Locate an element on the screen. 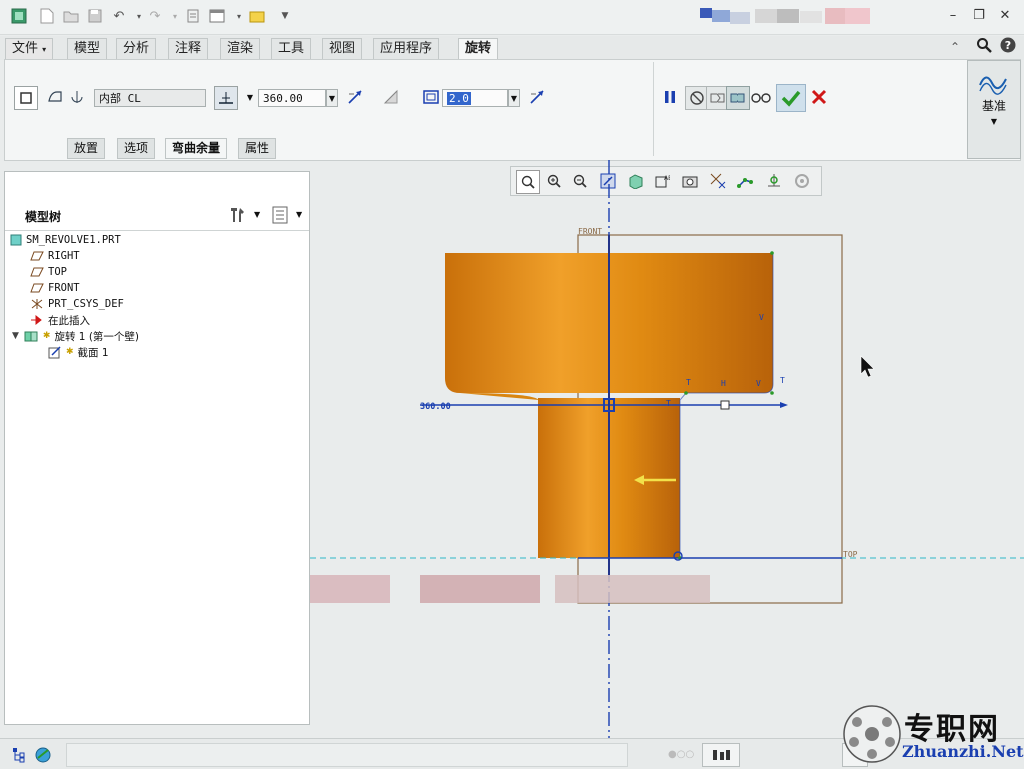 This screenshot has height=769, width=1024. angle-type-icon is located at coordinates (226, 98).